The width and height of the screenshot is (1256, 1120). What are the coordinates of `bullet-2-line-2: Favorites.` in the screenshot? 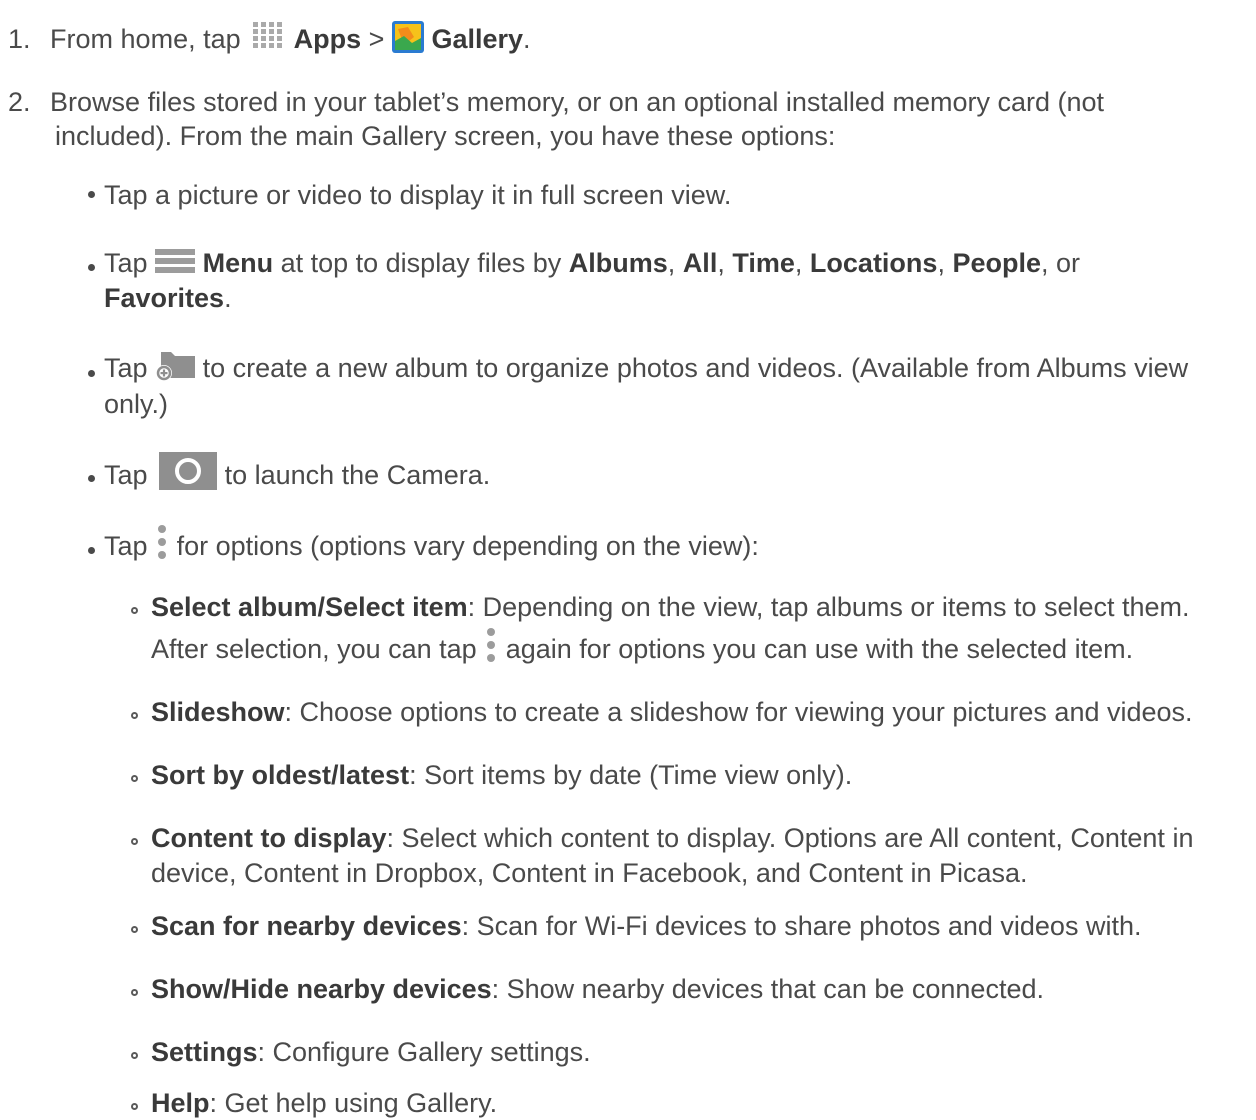 It's located at (168, 298).